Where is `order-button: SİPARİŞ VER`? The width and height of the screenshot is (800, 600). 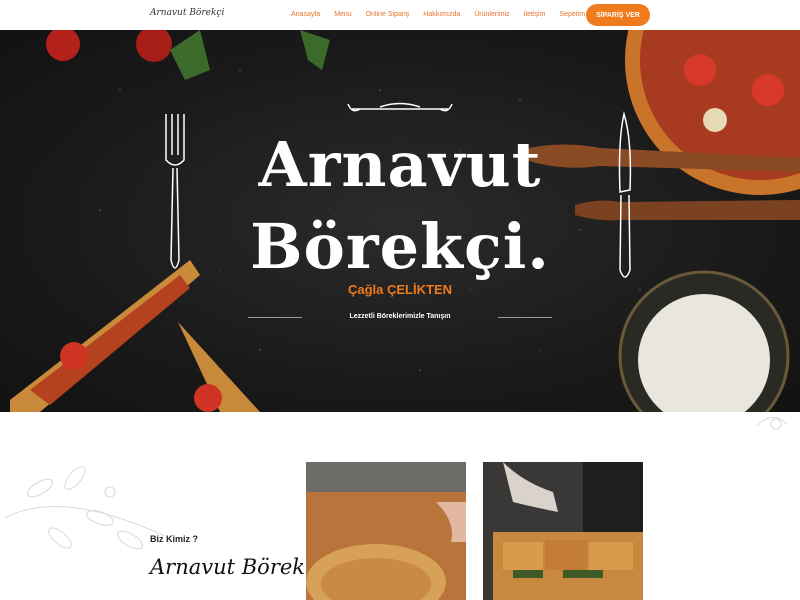 order-button: SİPARİŞ VER is located at coordinates (618, 15).